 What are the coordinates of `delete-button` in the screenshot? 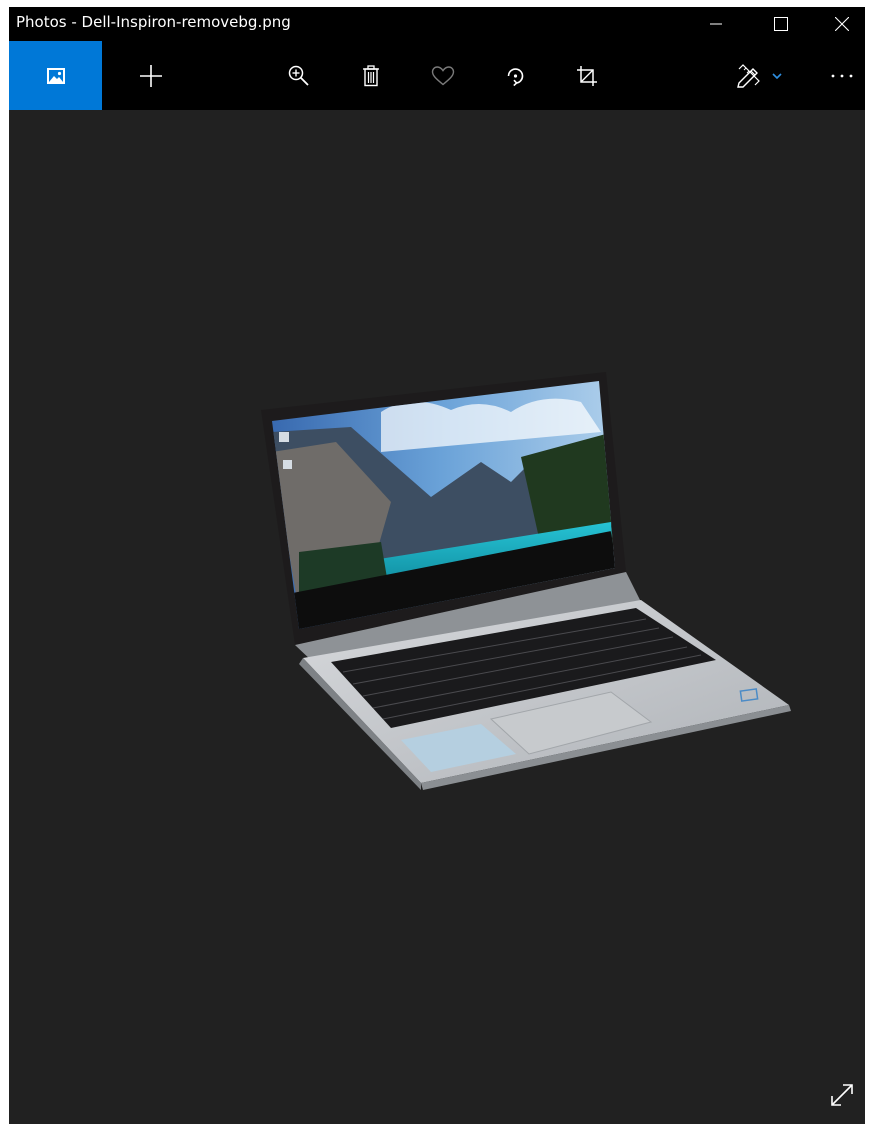 It's located at (371, 75).